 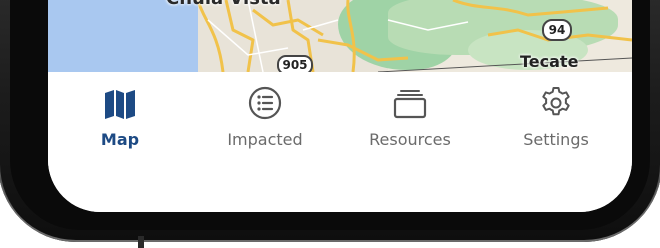 I want to click on tab-impacted: Impacted, so click(x=265, y=120).